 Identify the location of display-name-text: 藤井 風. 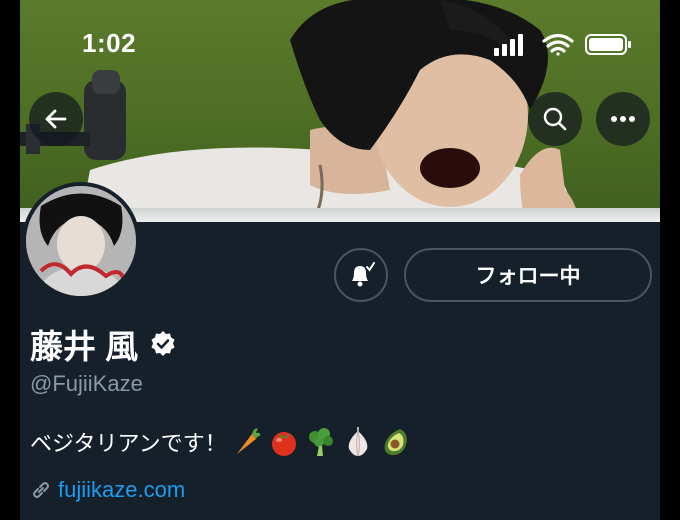
(84, 346).